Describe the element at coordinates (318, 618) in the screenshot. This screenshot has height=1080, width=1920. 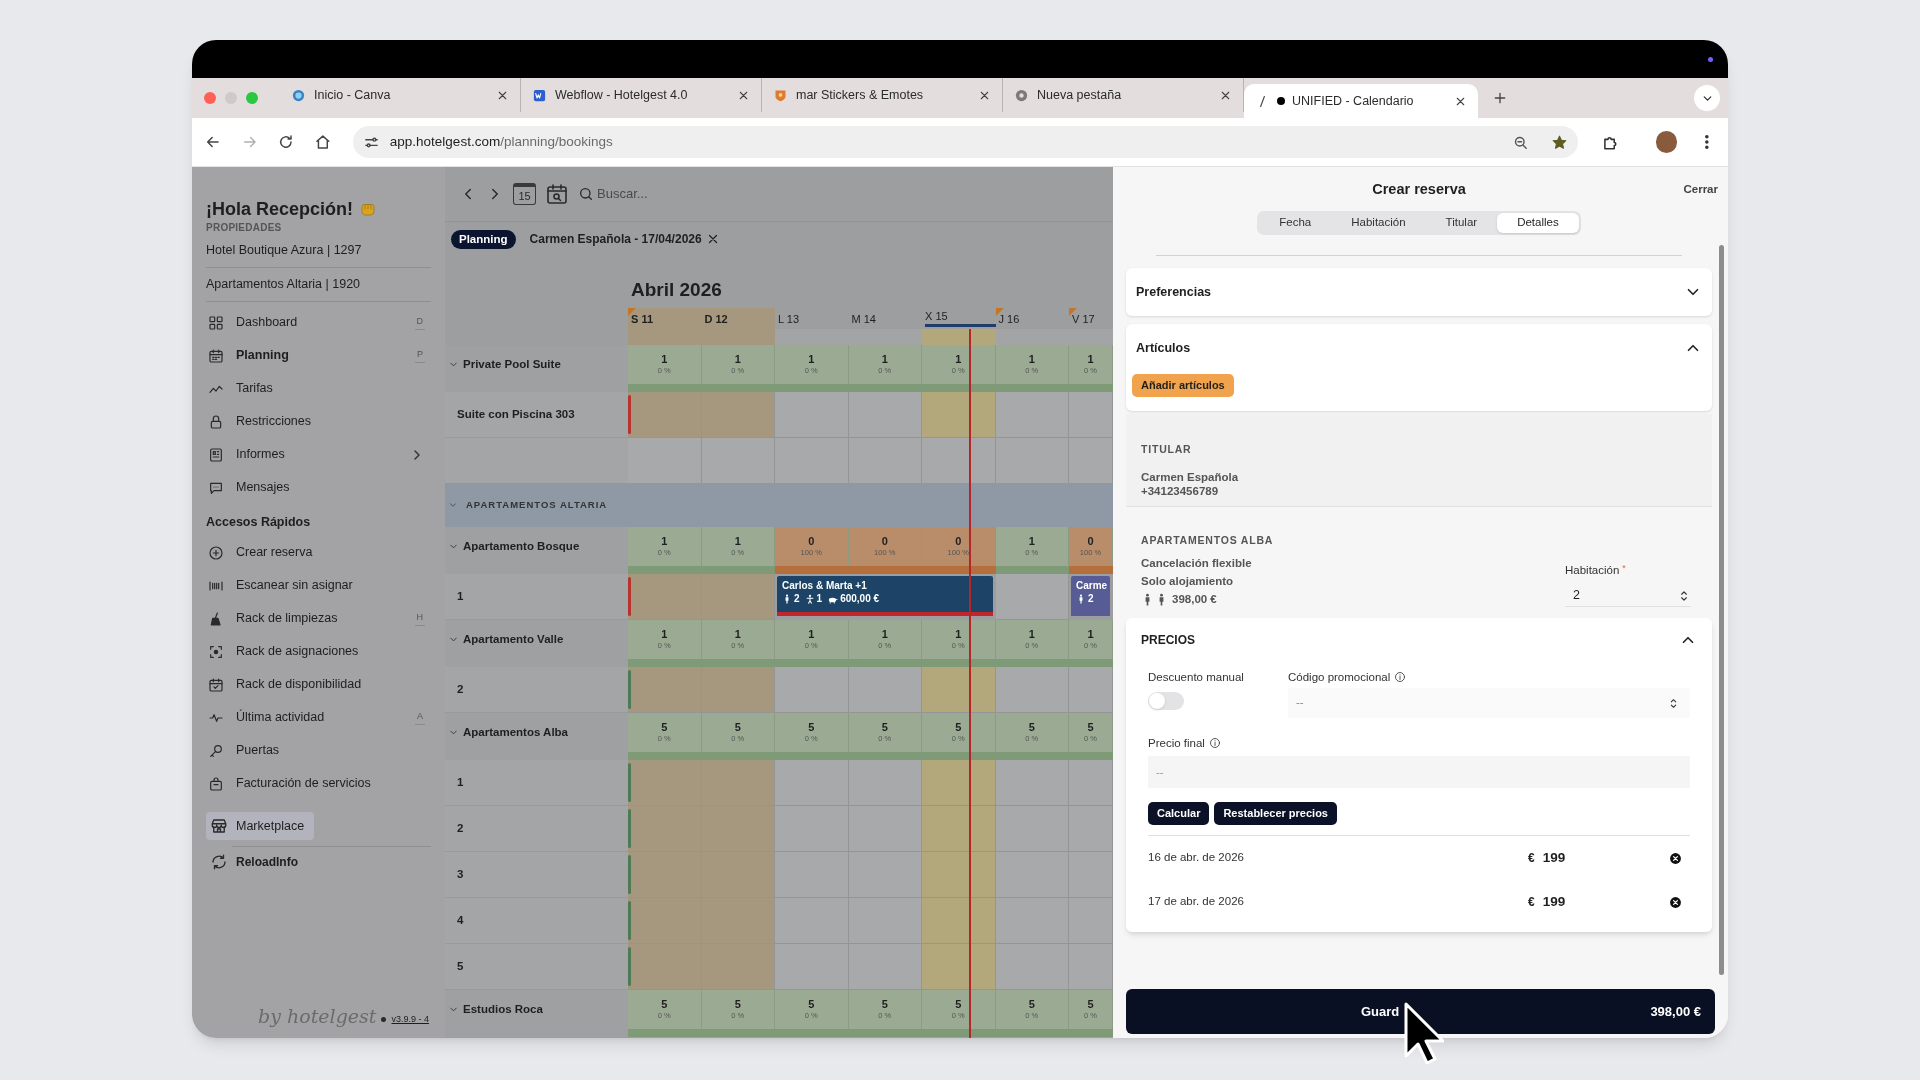
I see `nav-item: Rack de limpiezas H` at that location.